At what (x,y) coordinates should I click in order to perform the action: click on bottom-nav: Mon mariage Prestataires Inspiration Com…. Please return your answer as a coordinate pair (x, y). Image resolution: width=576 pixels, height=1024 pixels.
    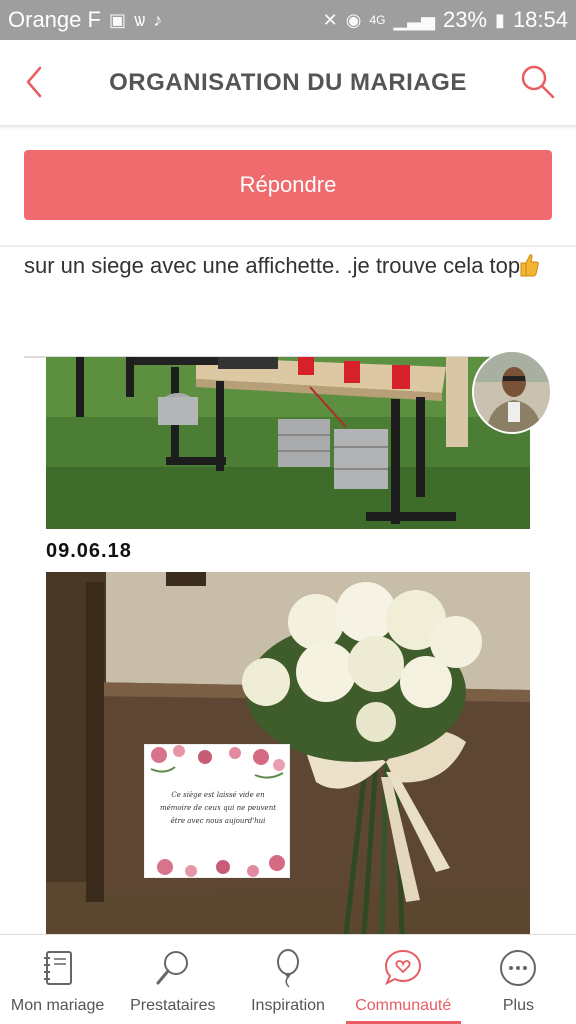
    Looking at the image, I should click on (288, 979).